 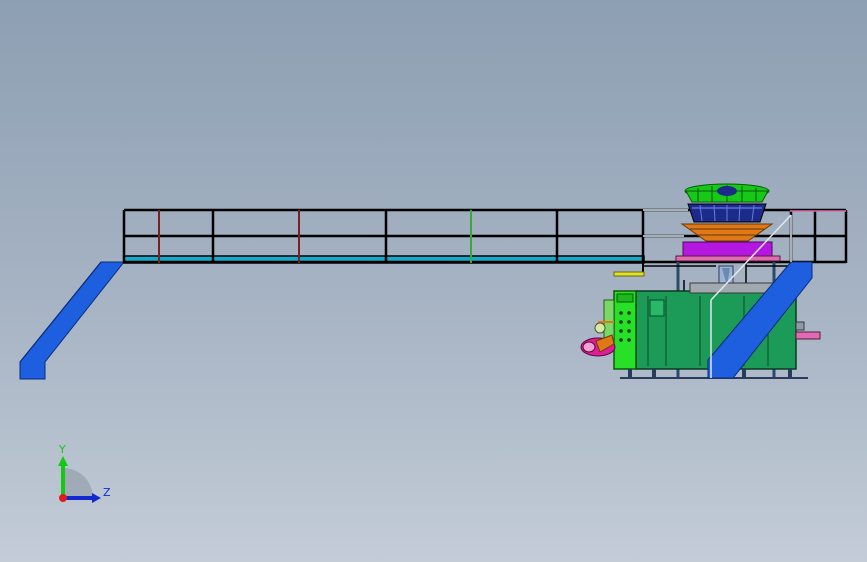 I want to click on z-axis-label: Z, so click(x=107, y=492).